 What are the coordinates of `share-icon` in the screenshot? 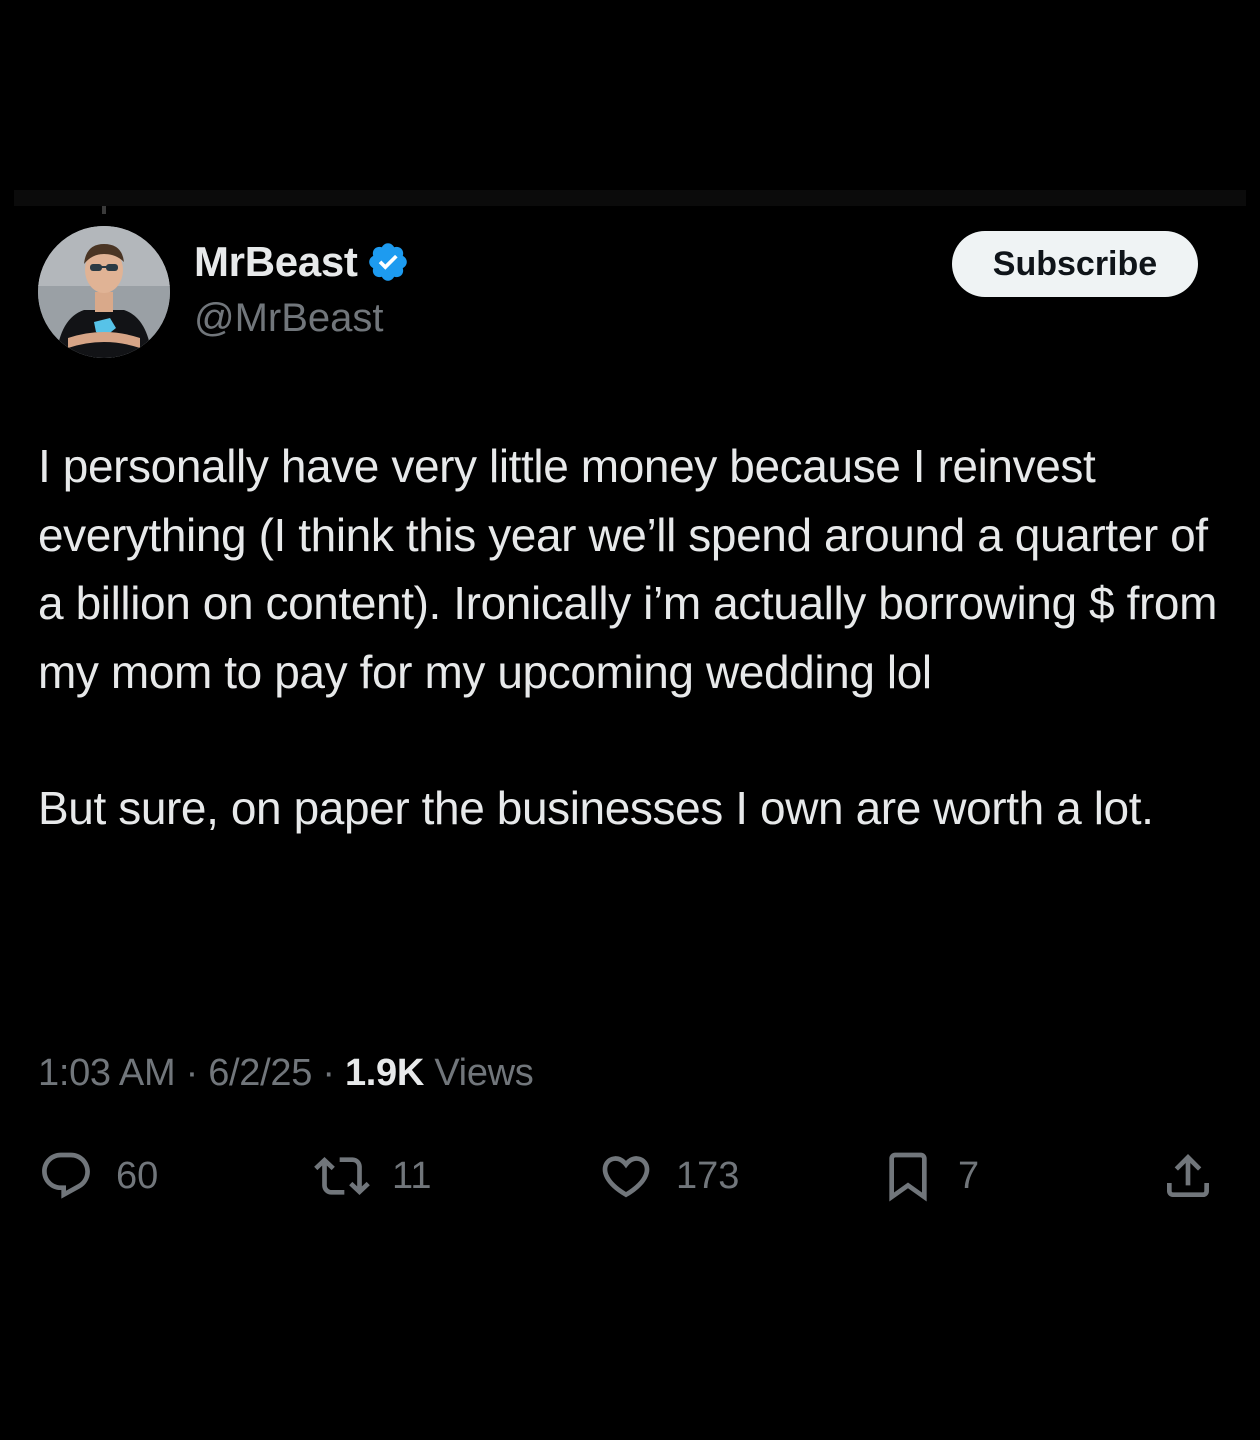 It's located at (1188, 1175).